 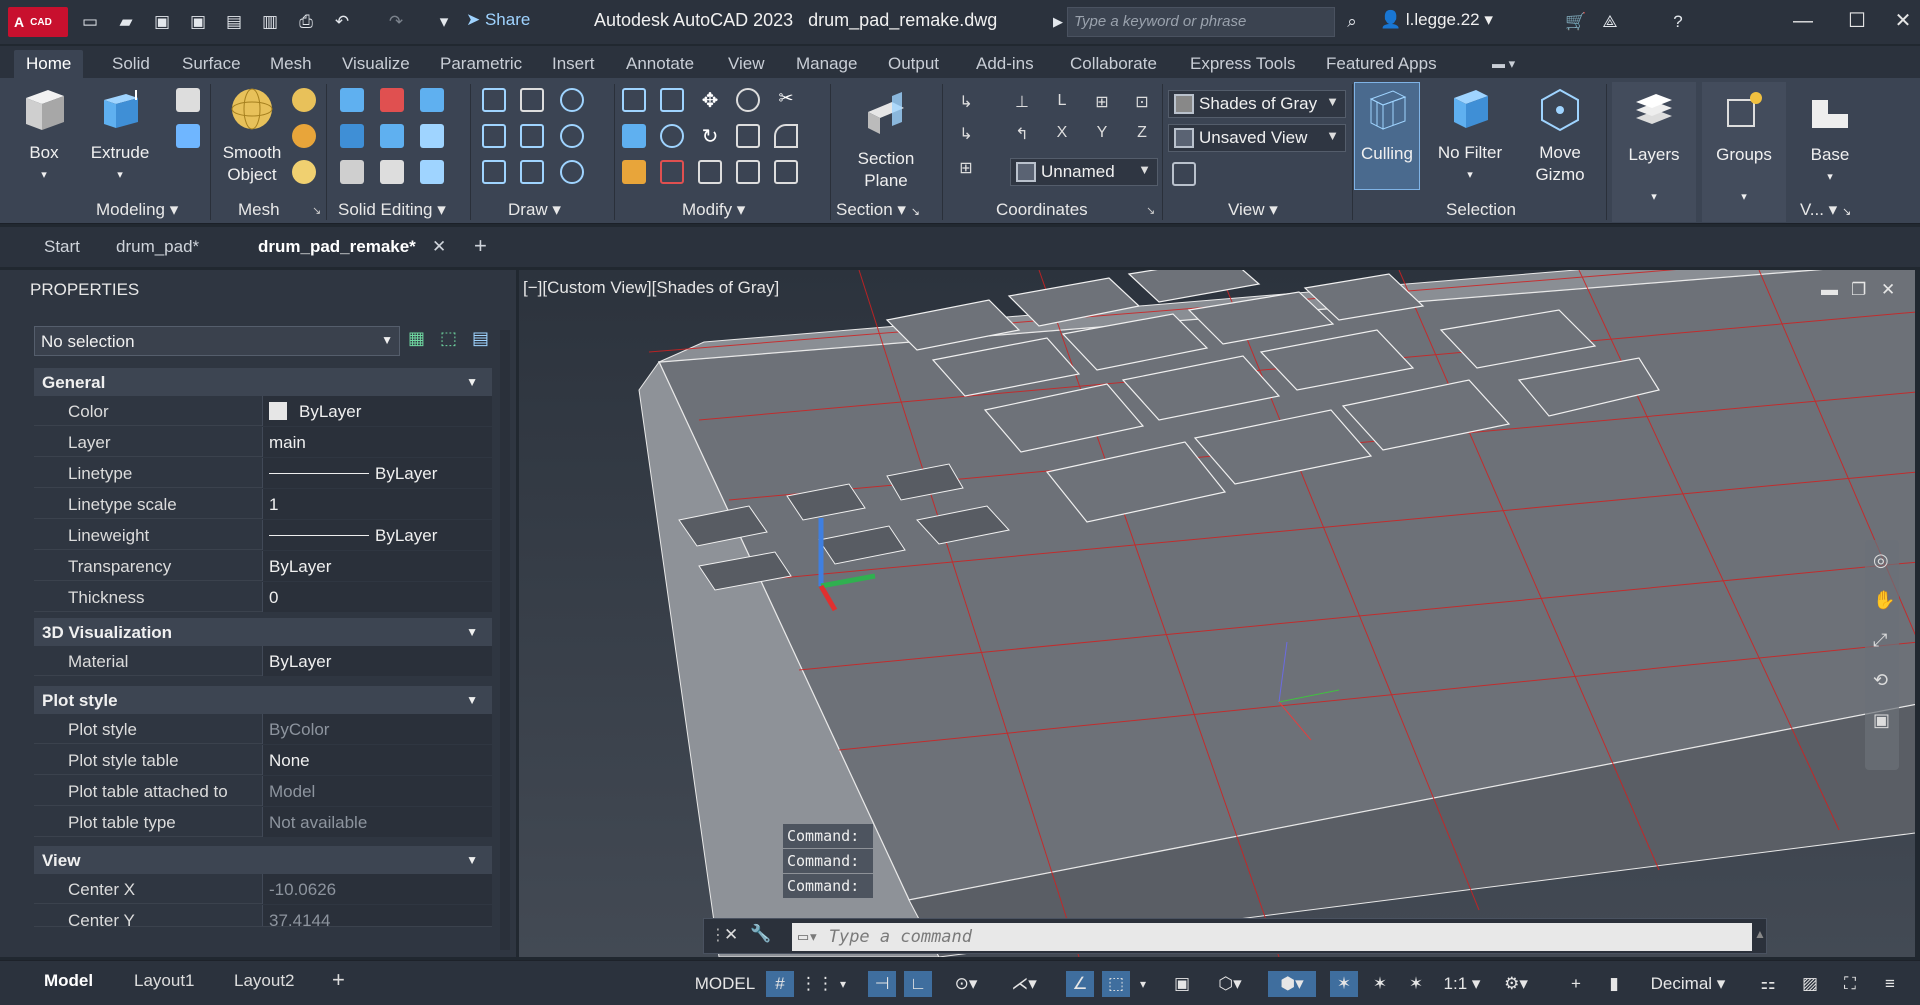 I want to click on panel-selection: Selection, so click(x=1481, y=210).